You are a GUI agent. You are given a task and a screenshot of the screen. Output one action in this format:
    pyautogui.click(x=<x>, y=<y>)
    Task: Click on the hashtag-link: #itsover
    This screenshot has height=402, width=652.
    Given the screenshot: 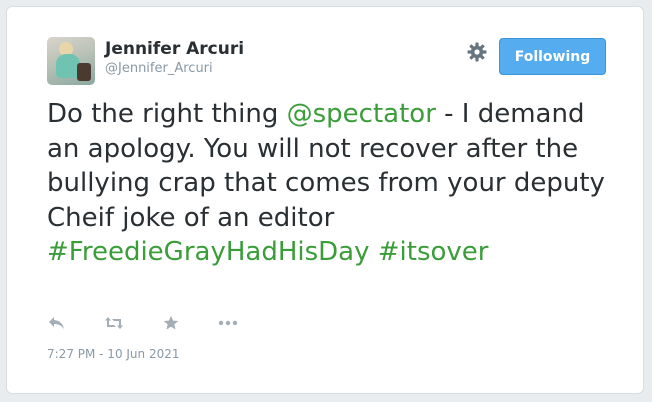 What is the action you would take?
    pyautogui.click(x=433, y=252)
    